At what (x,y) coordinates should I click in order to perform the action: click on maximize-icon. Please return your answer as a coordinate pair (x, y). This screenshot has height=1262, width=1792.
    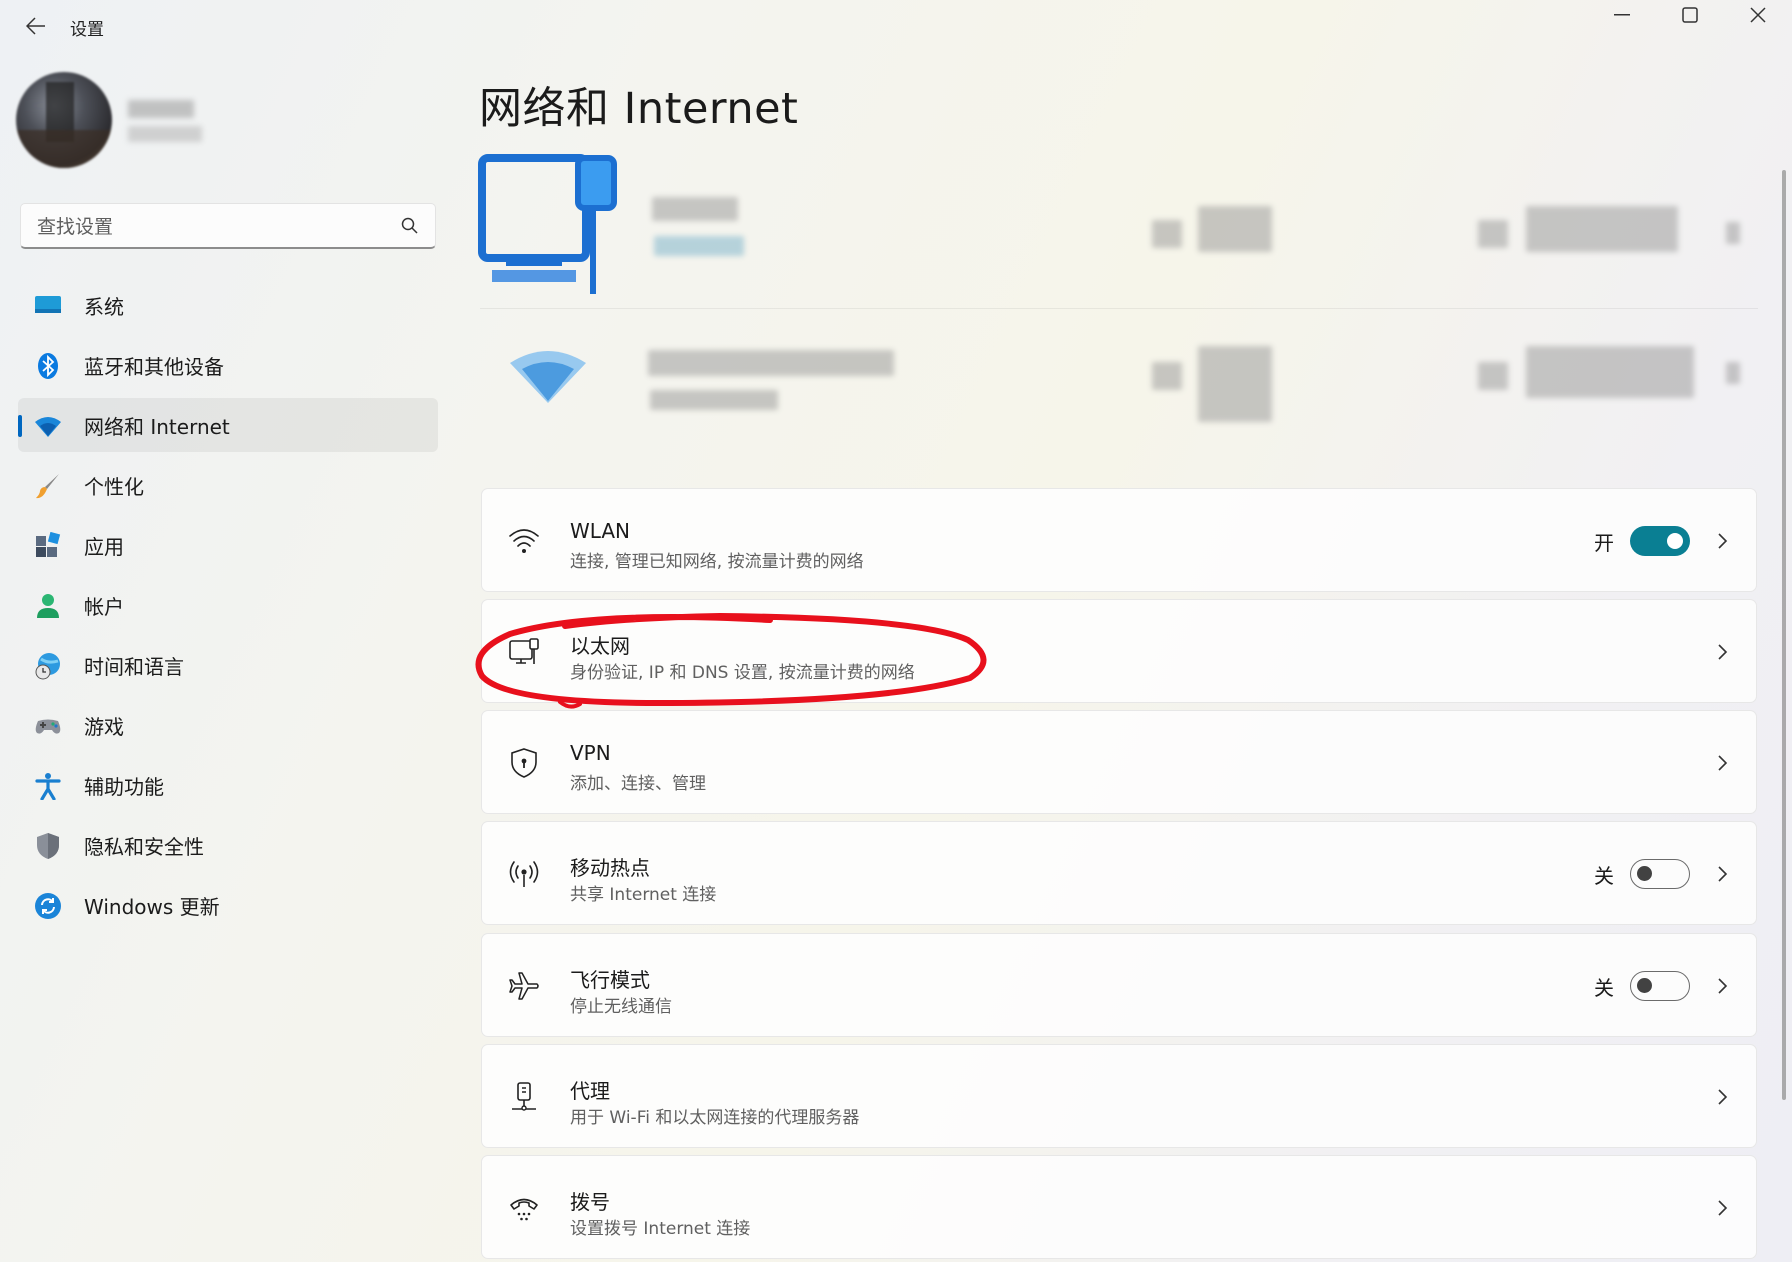
    Looking at the image, I should click on (1690, 15).